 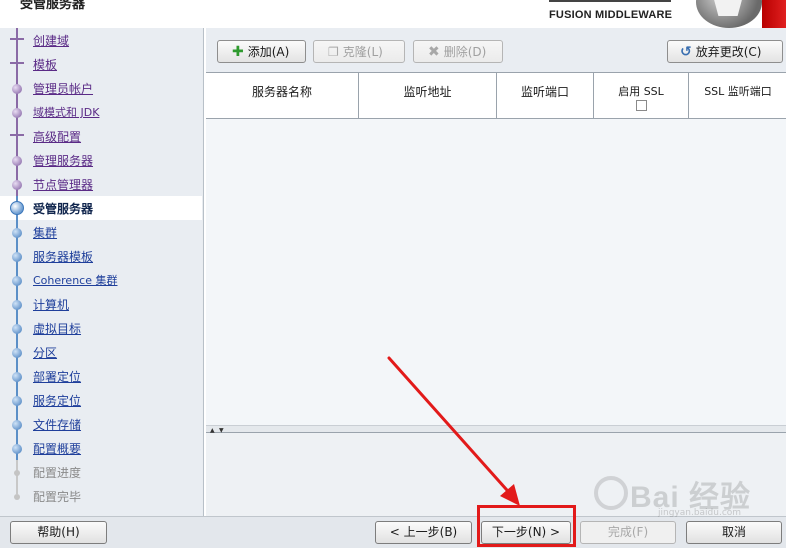 I want to click on add-button-label: 添加(A), so click(x=268, y=52).